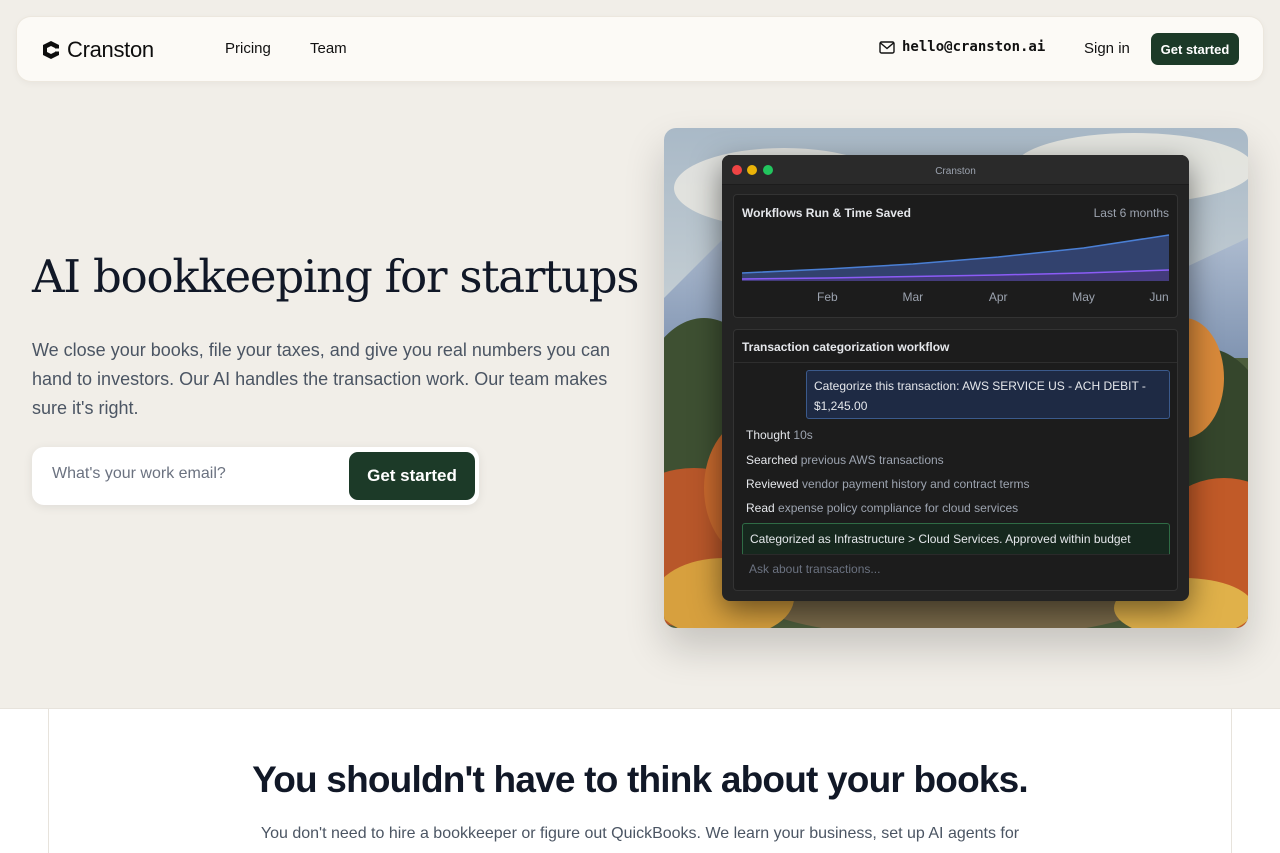  Describe the element at coordinates (974, 47) in the screenshot. I see `contact-email: hello@cranston.ai` at that location.